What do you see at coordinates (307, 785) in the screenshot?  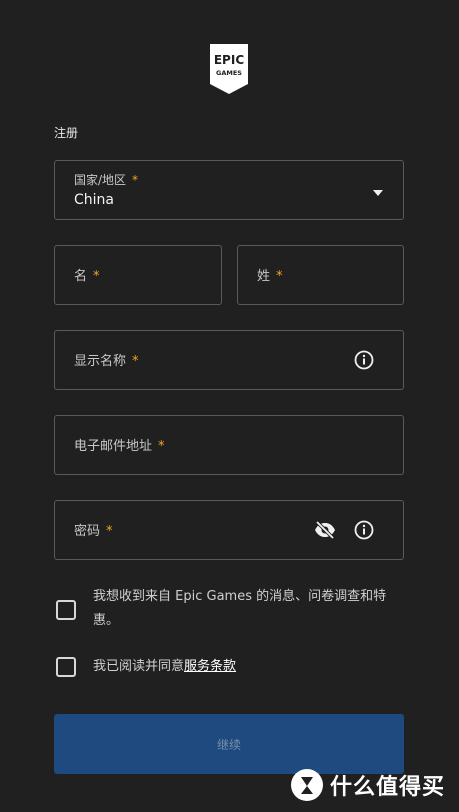 I see `smzdm-logo-icon` at bounding box center [307, 785].